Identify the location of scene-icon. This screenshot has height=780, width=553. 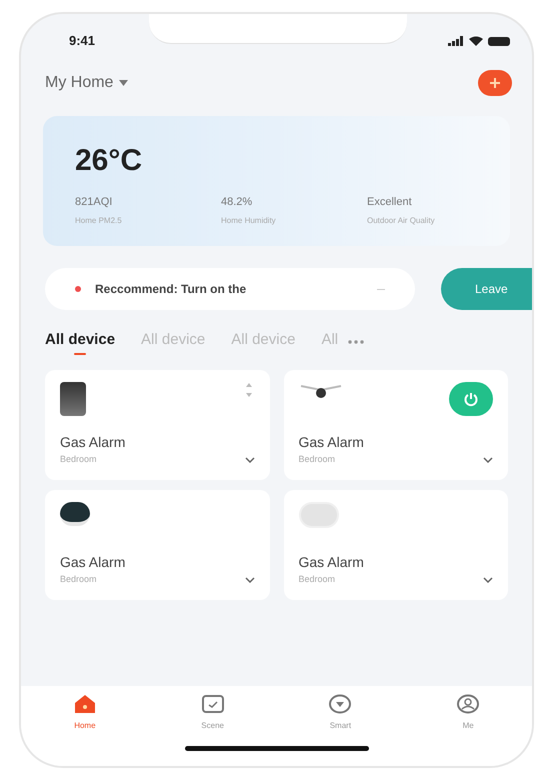
(212, 704).